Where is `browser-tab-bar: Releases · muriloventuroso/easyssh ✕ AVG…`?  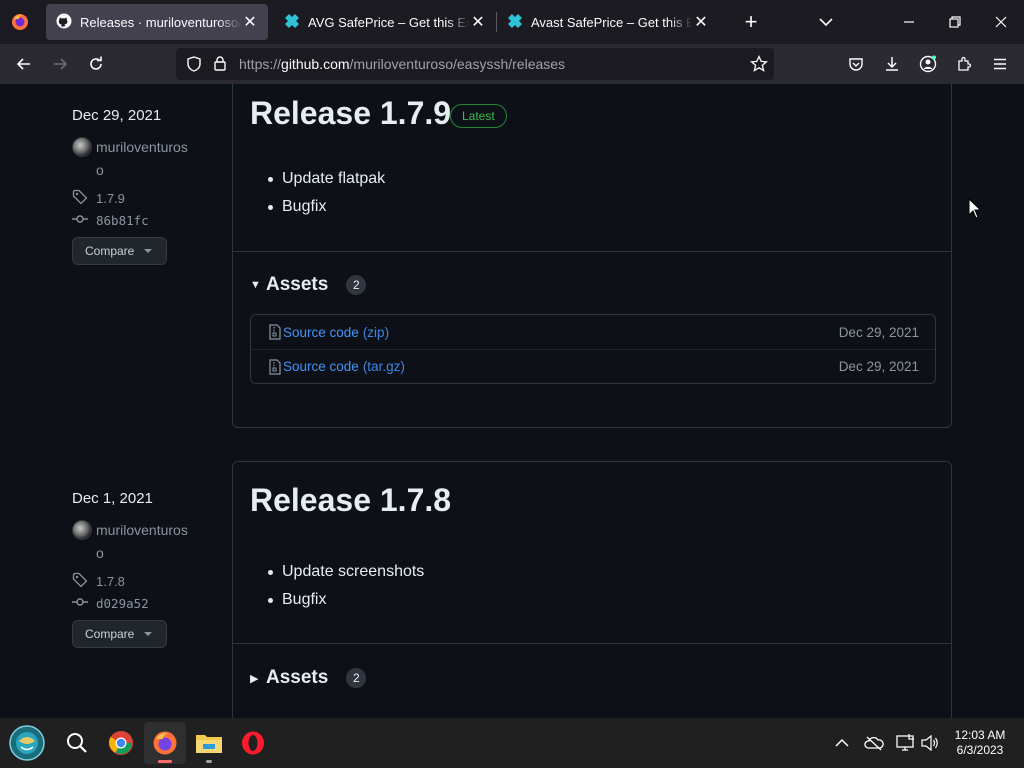
browser-tab-bar: Releases · muriloventuroso/easyssh ✕ AVG… is located at coordinates (512, 22).